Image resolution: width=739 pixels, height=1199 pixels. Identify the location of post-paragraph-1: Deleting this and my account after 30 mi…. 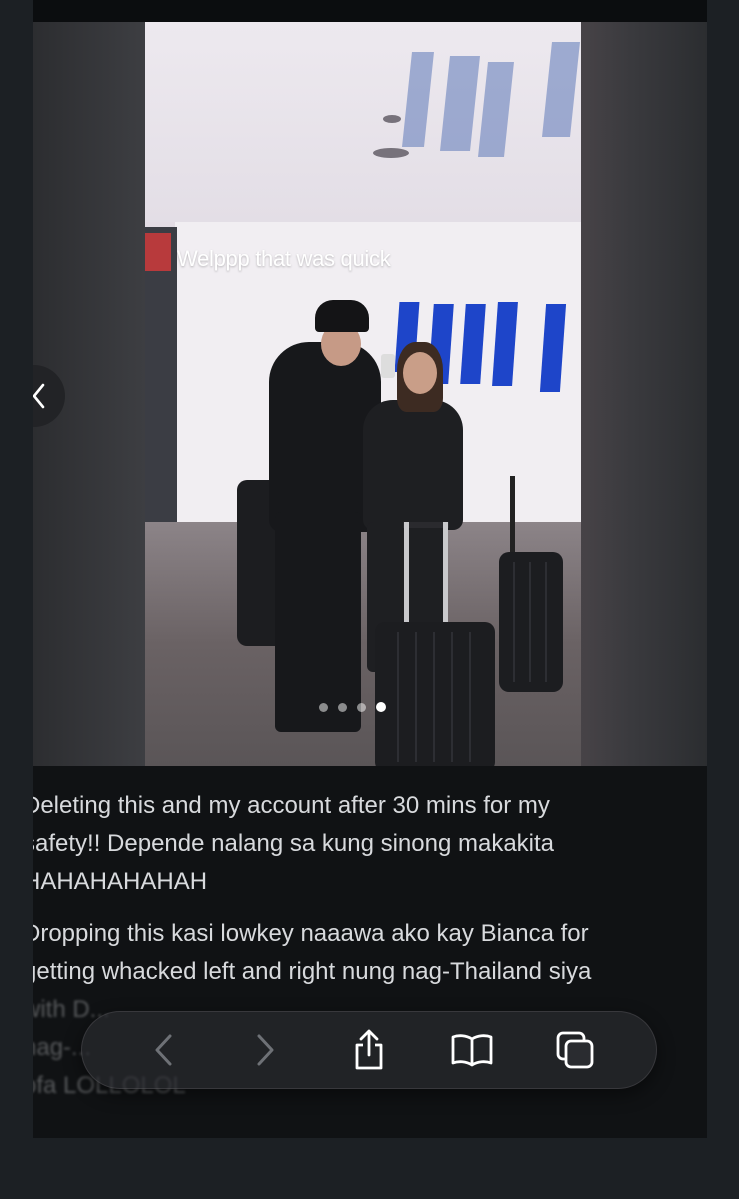
(370, 844).